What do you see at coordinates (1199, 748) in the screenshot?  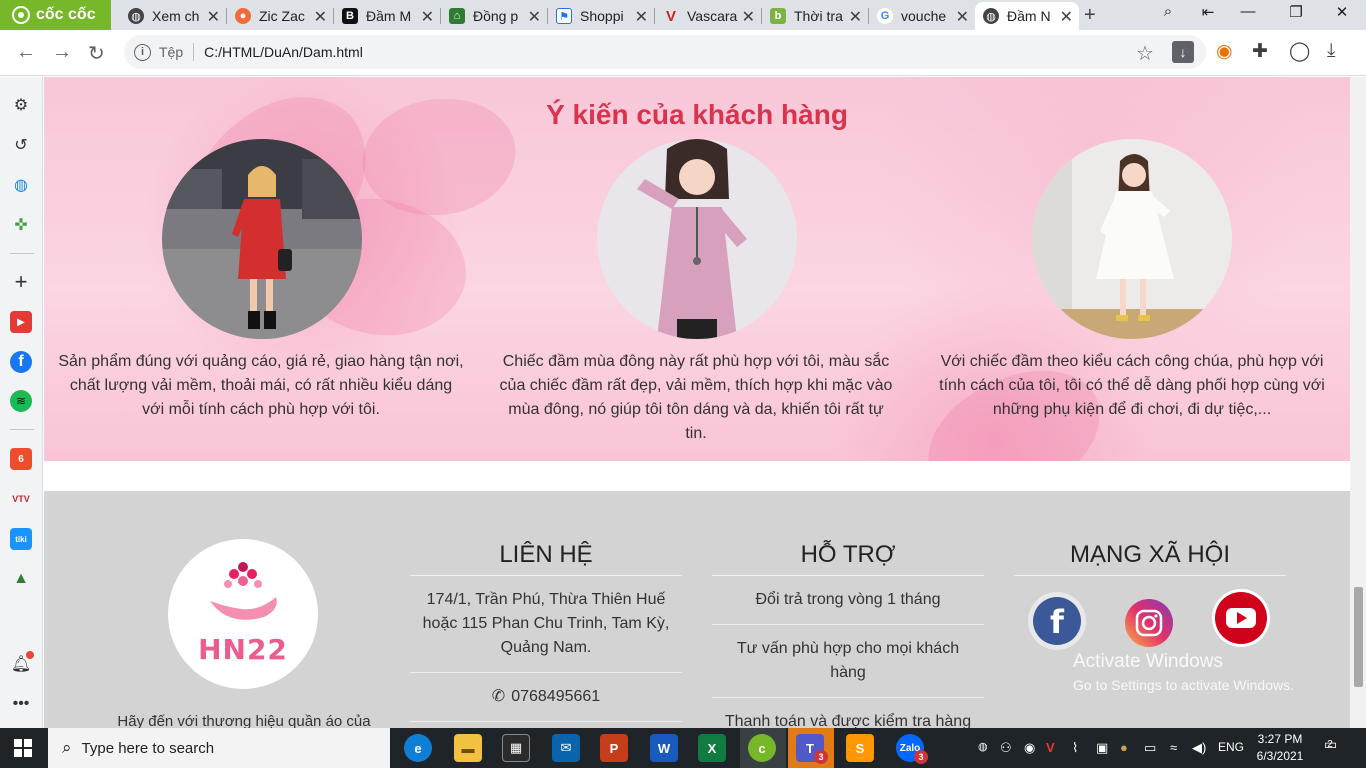 I see `volume-icon: ◀)` at bounding box center [1199, 748].